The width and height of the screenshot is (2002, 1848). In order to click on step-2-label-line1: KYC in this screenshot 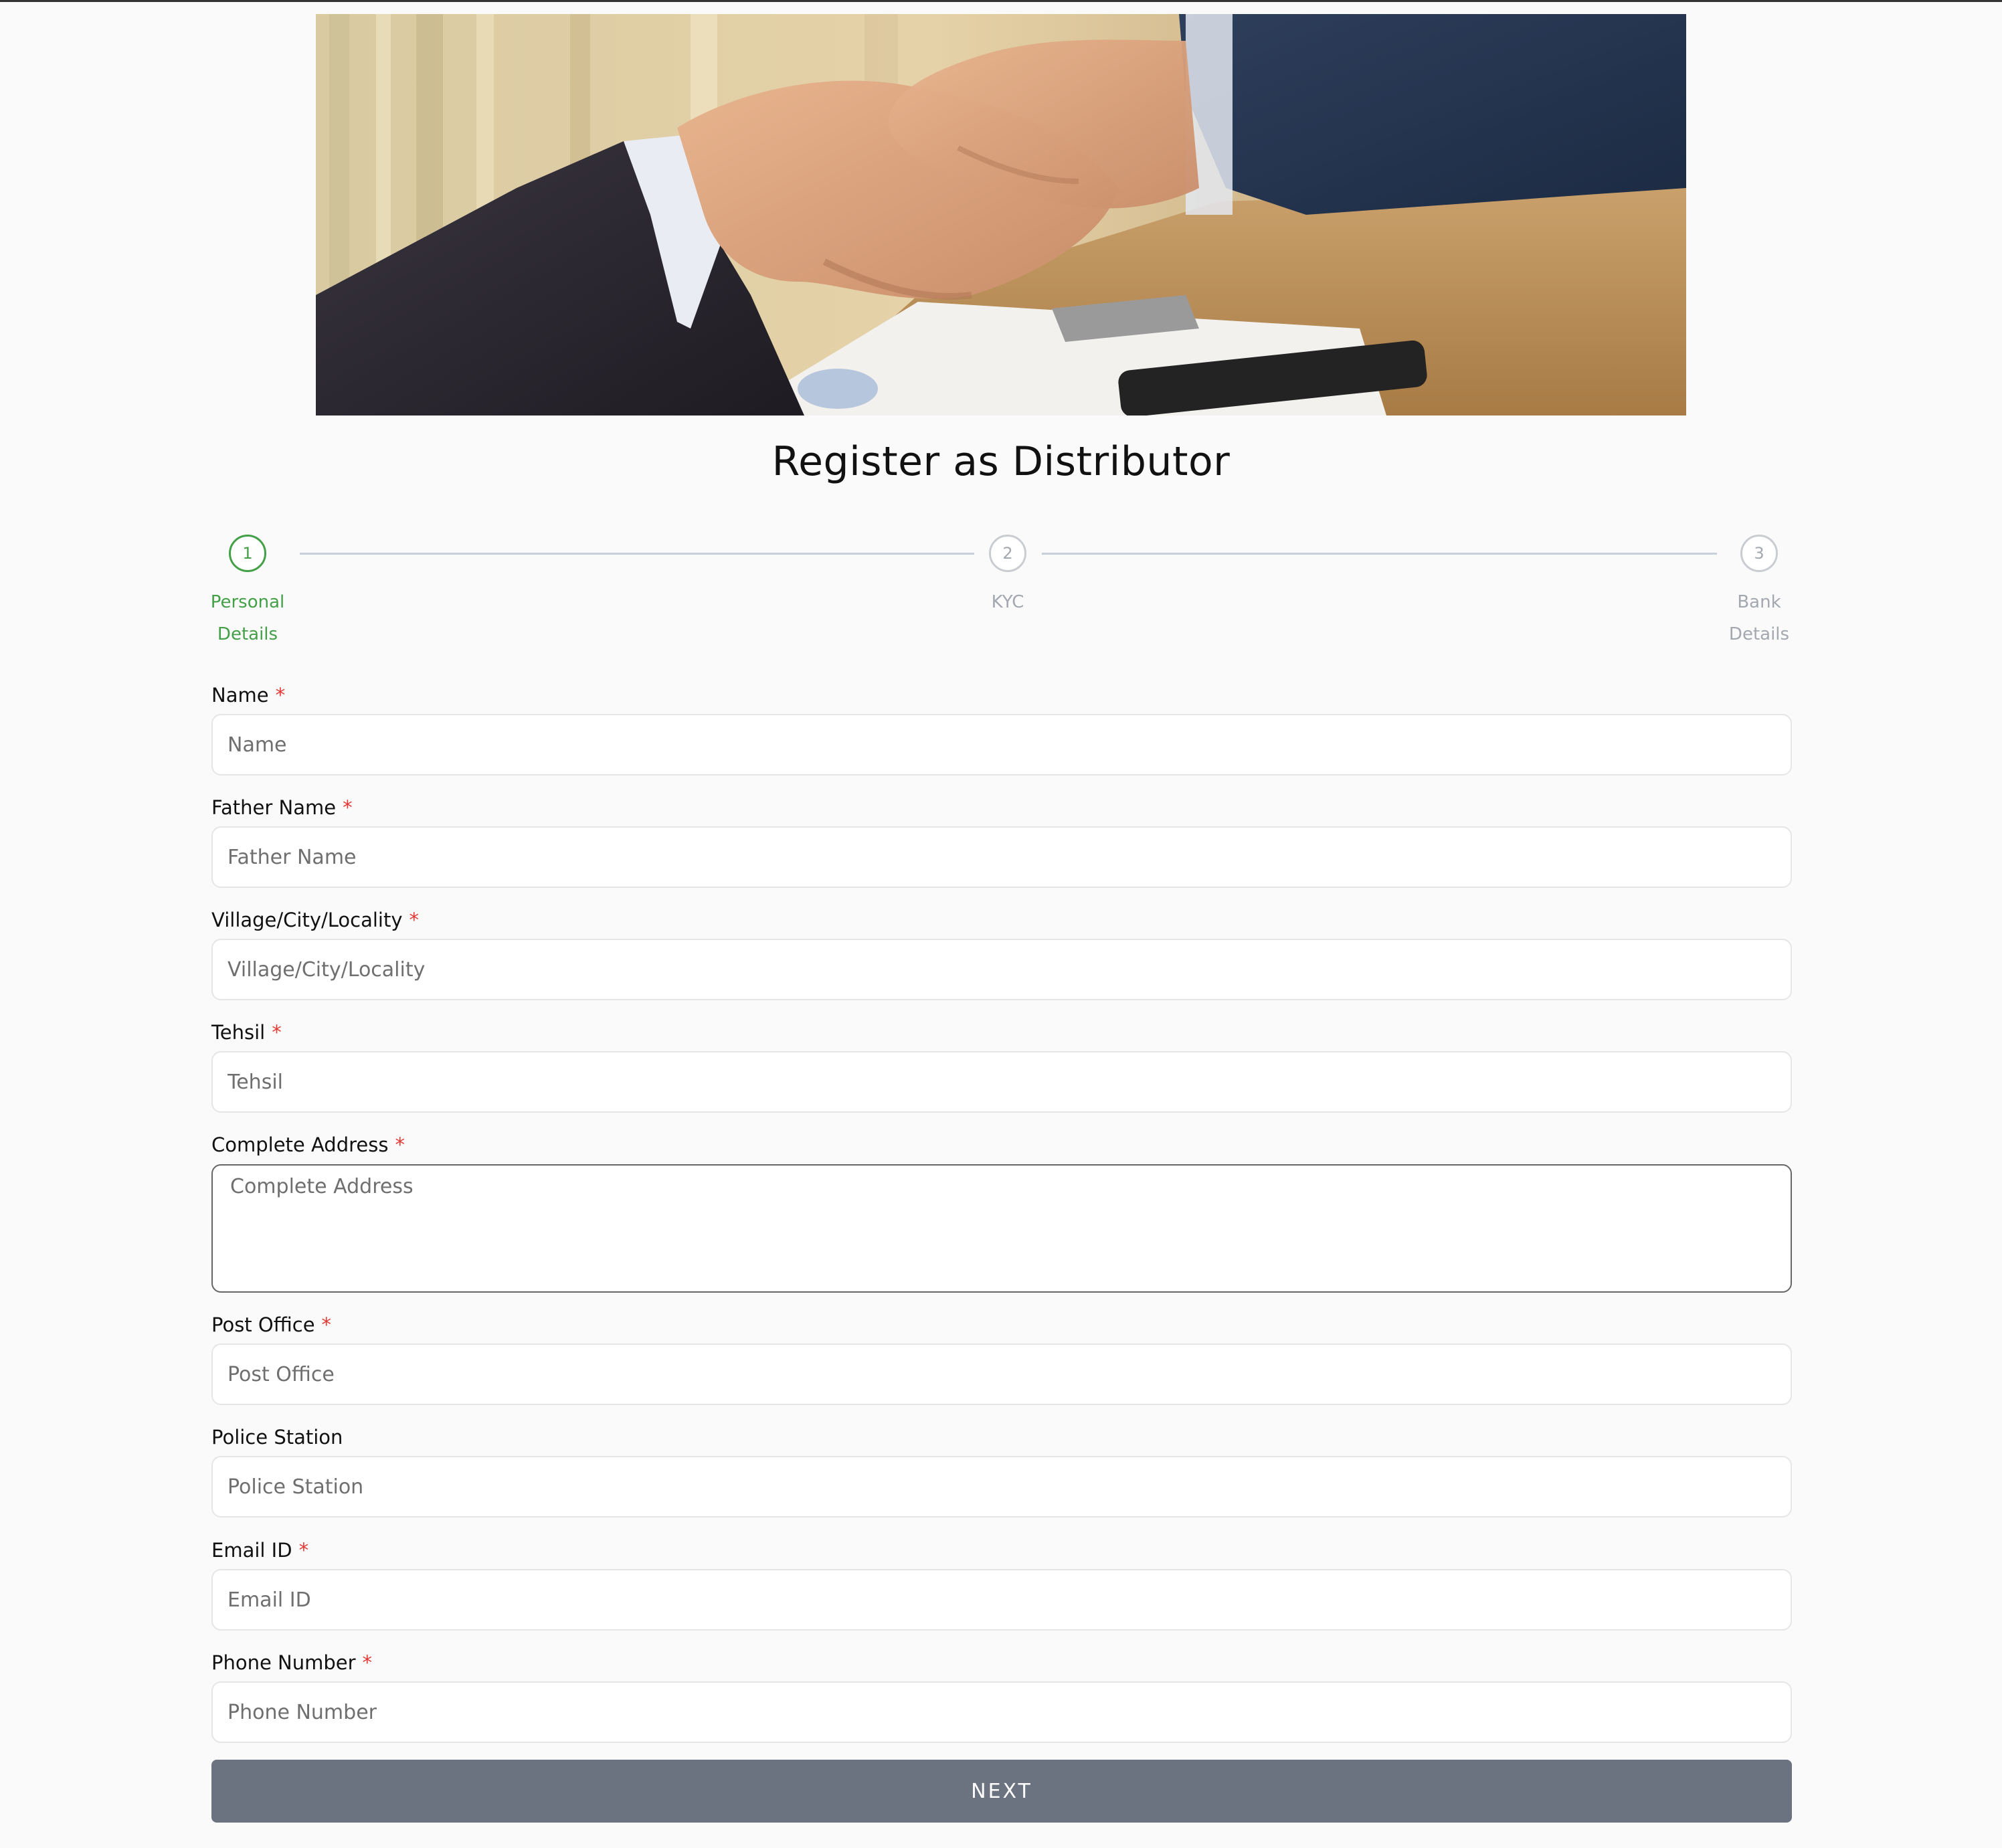, I will do `click(1007, 602)`.